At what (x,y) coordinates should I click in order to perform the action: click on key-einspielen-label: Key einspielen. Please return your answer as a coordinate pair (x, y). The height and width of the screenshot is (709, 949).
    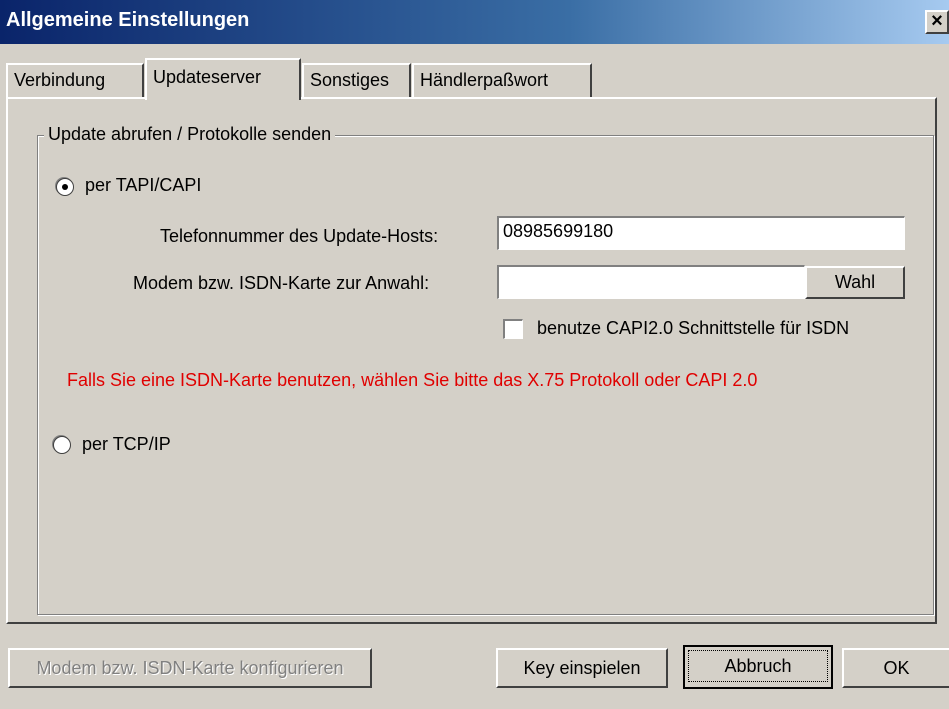
    Looking at the image, I should click on (582, 668).